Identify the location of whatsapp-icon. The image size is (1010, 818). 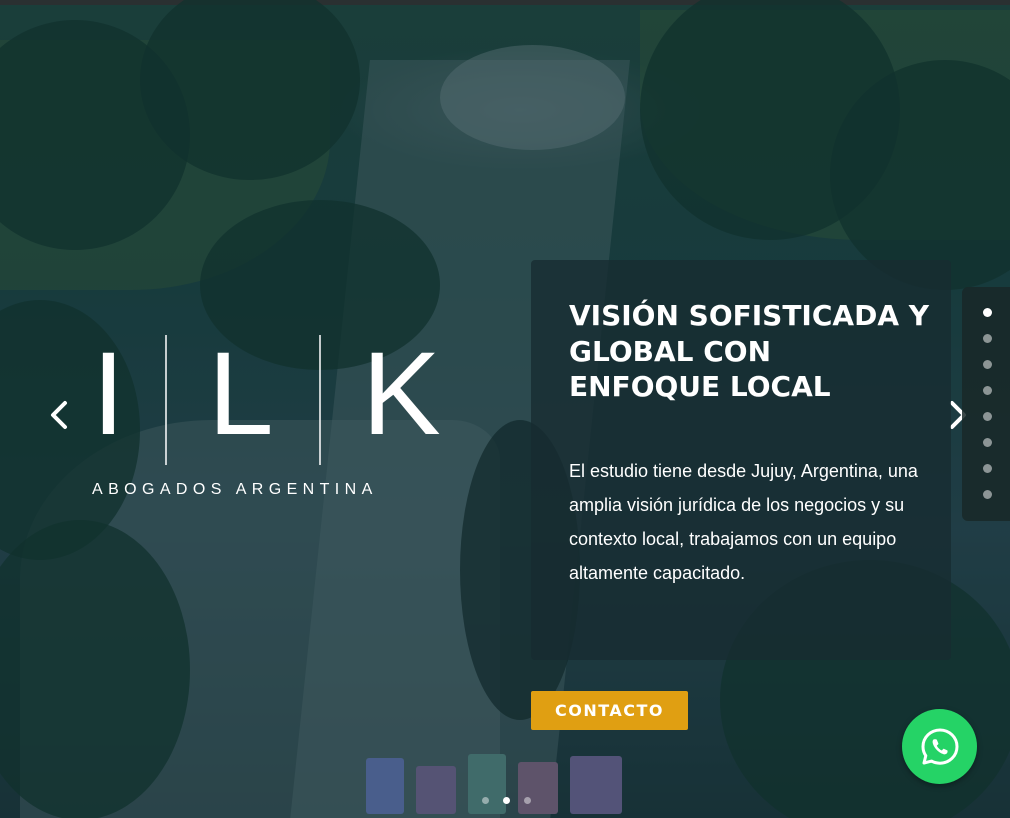
(939, 746).